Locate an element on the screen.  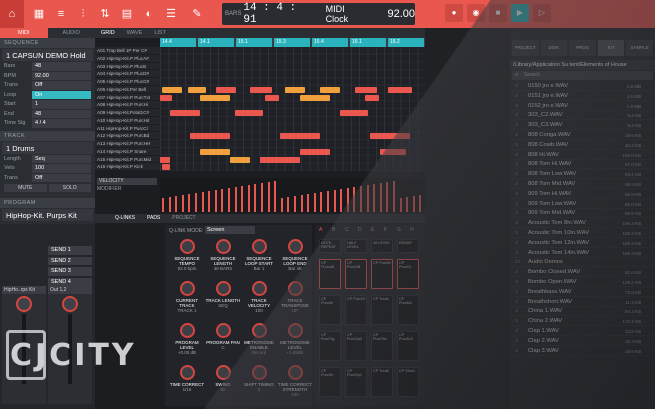
note-grid is located at coordinates (292, 109).